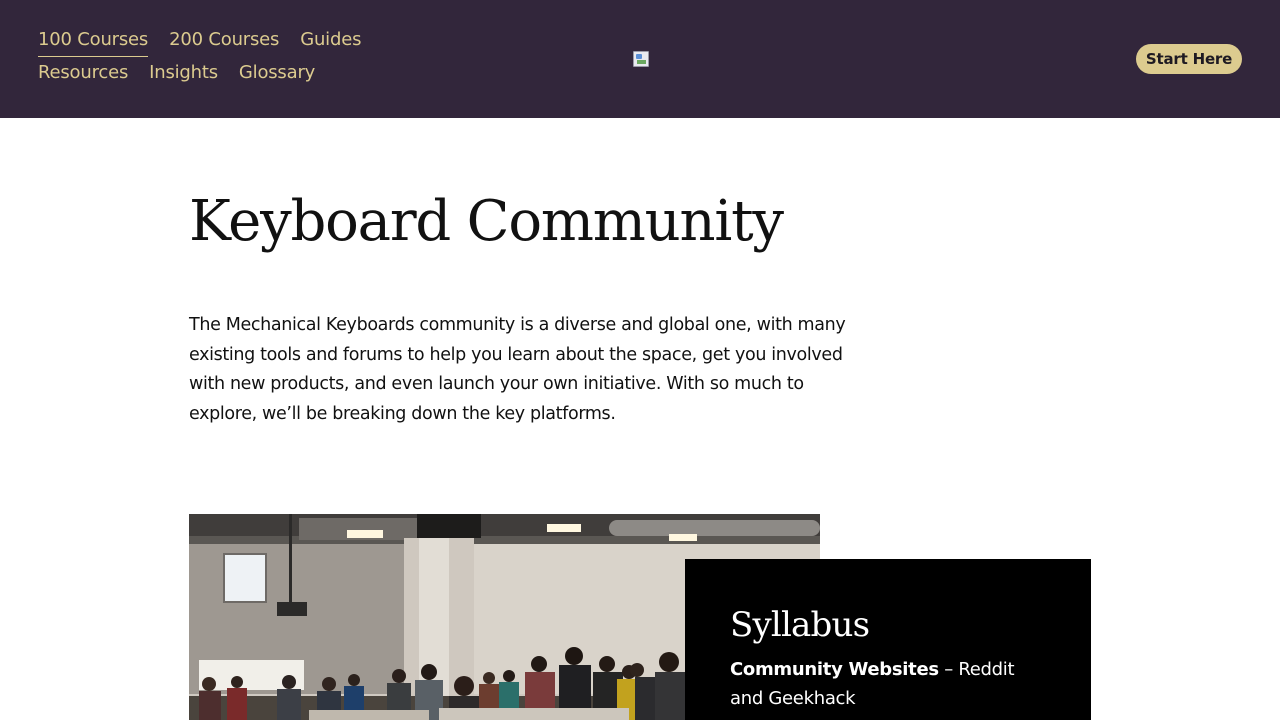  I want to click on nav-link-glossary: Glossary, so click(277, 75).